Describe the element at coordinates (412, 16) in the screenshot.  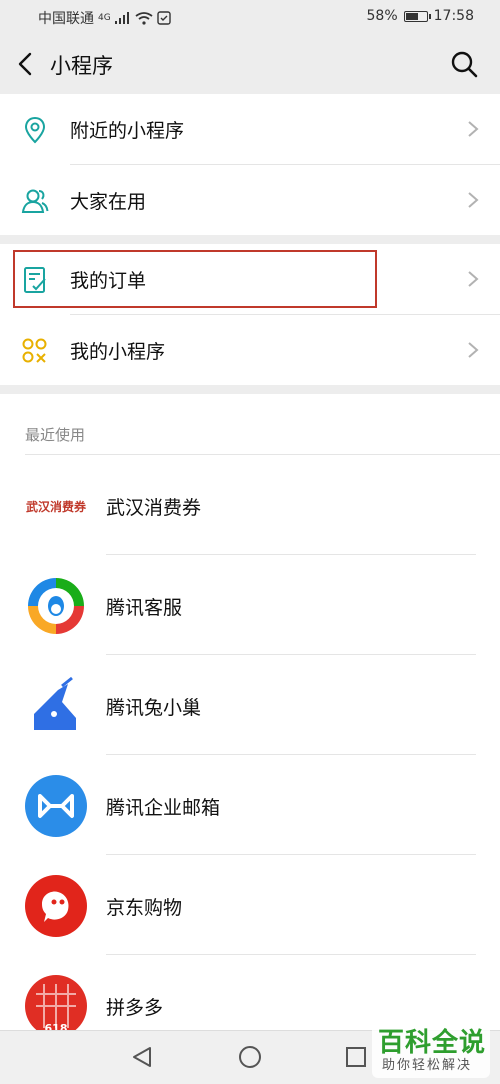
I see `battery-fill` at that location.